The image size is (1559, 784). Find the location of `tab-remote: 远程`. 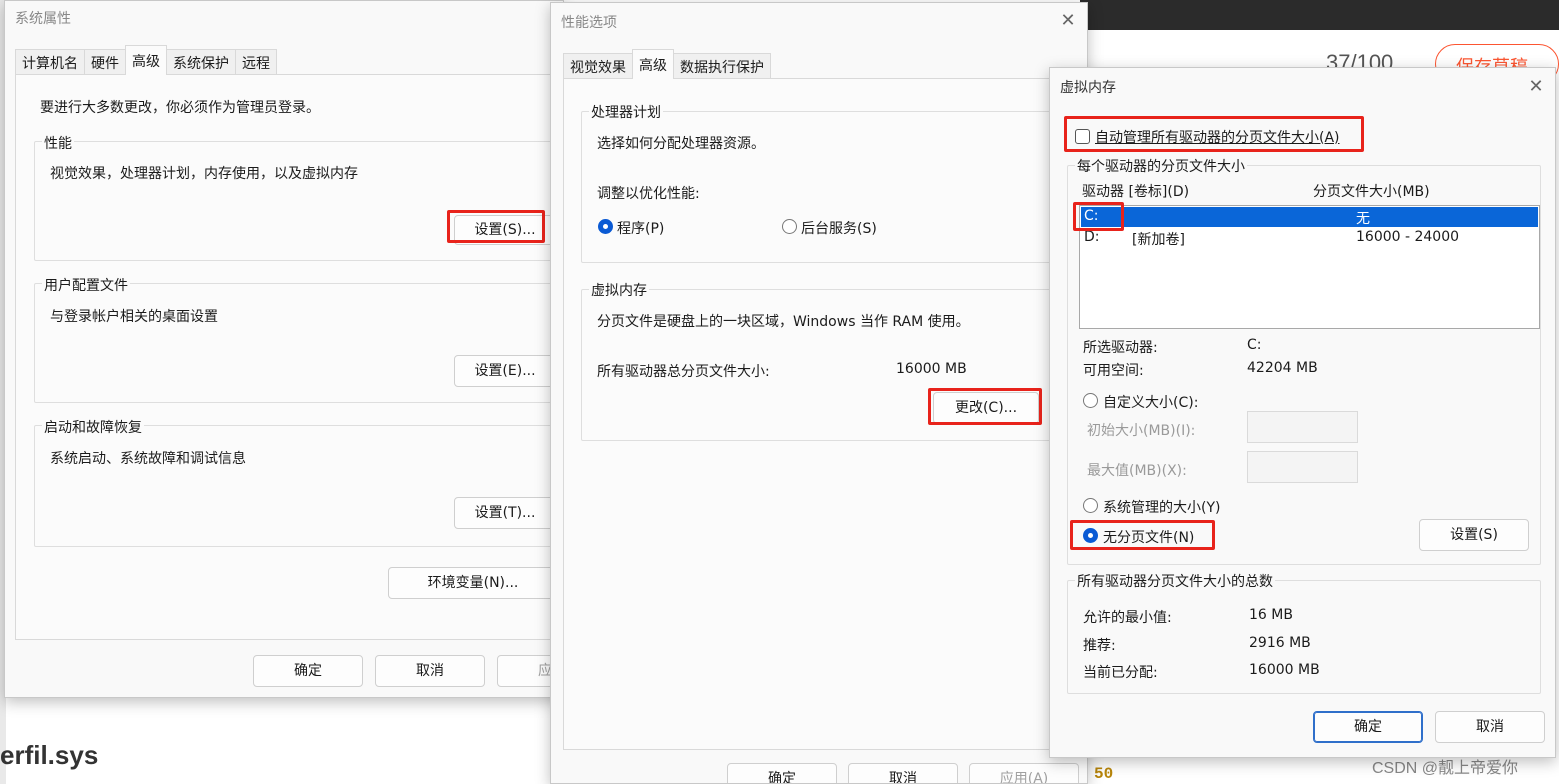

tab-remote: 远程 is located at coordinates (256, 62).